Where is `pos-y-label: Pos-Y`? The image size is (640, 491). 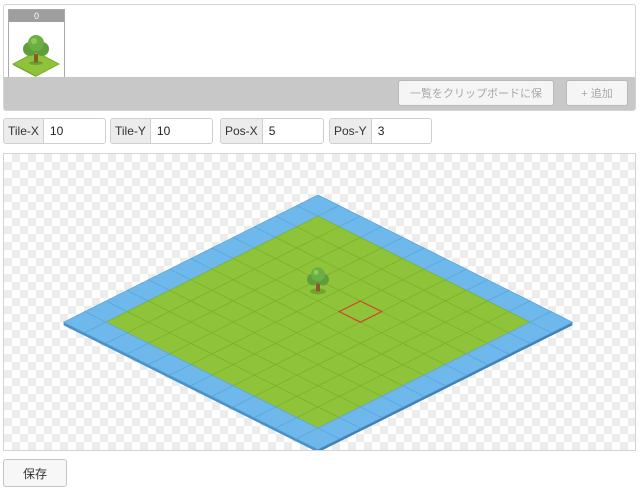
pos-y-label: Pos-Y is located at coordinates (351, 131).